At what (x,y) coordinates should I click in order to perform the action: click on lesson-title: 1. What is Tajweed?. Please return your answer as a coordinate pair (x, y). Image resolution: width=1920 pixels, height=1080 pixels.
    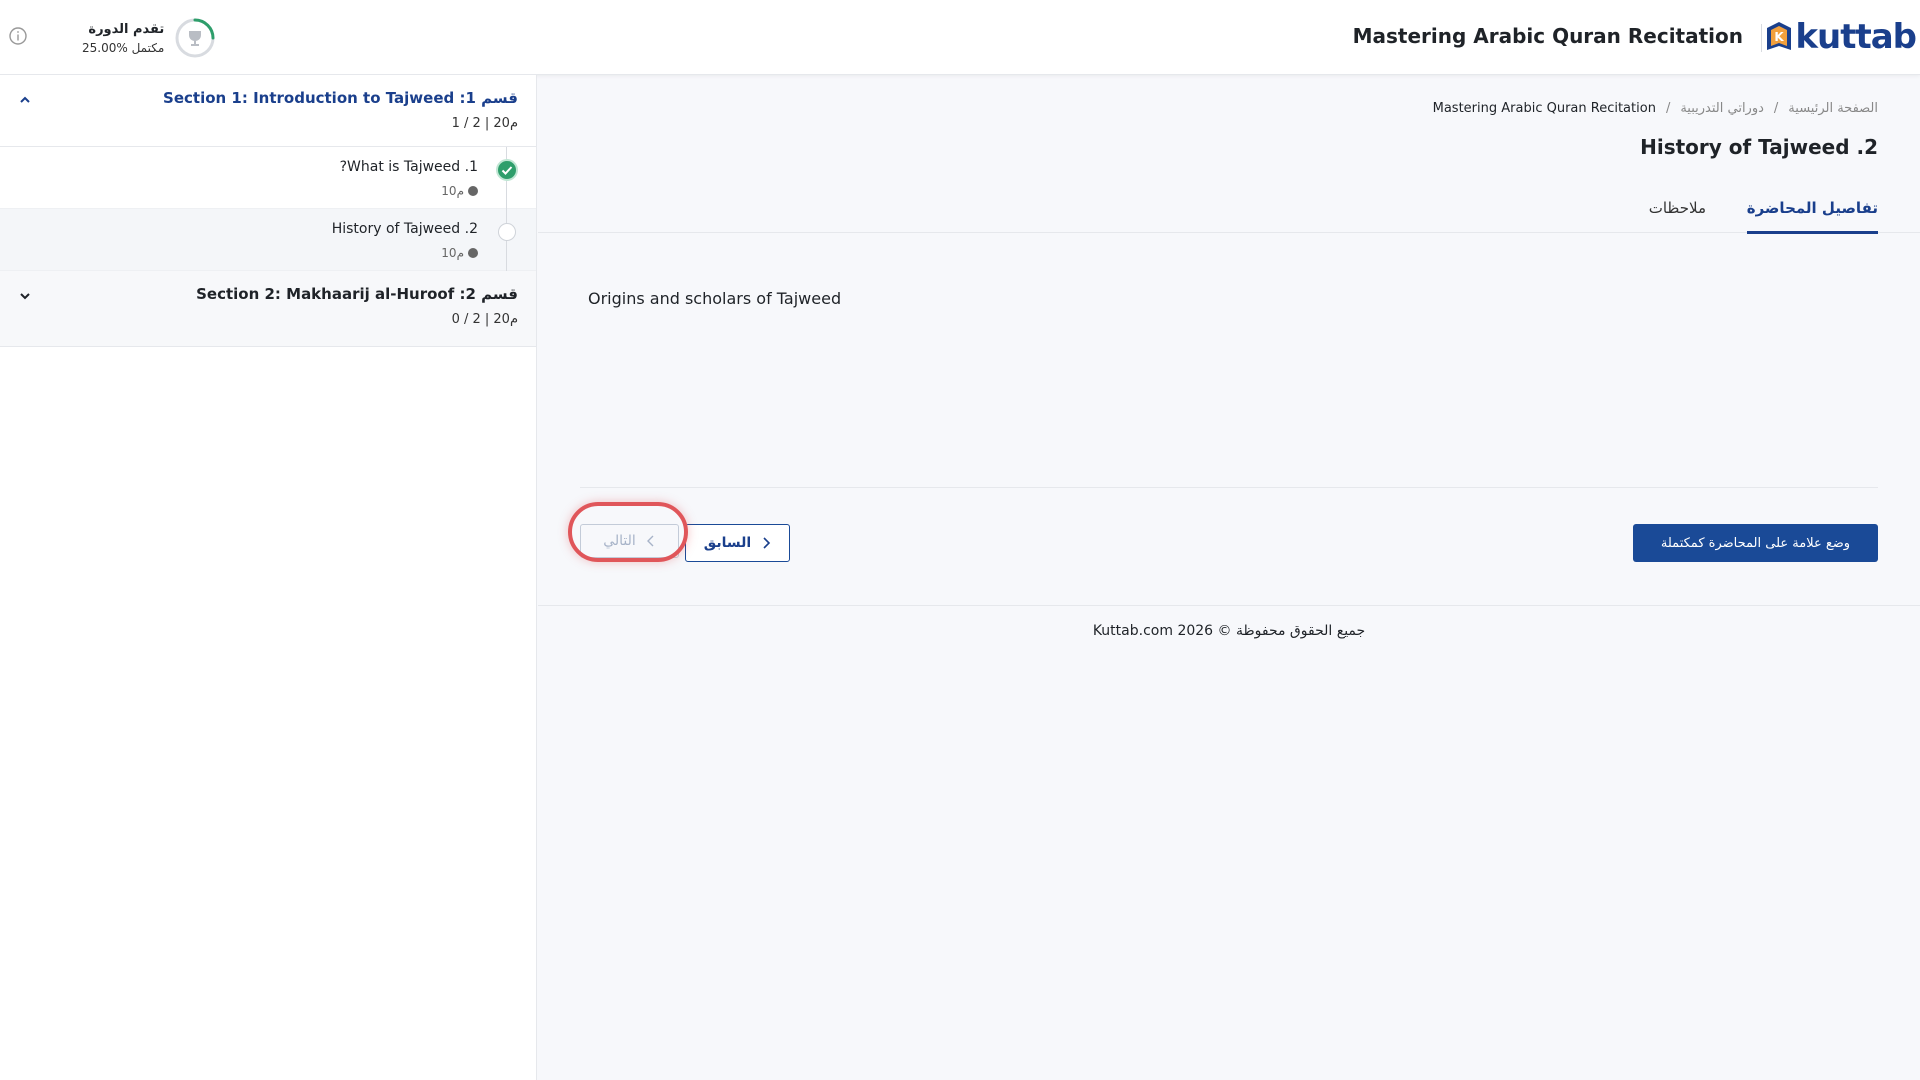
    Looking at the image, I should click on (408, 167).